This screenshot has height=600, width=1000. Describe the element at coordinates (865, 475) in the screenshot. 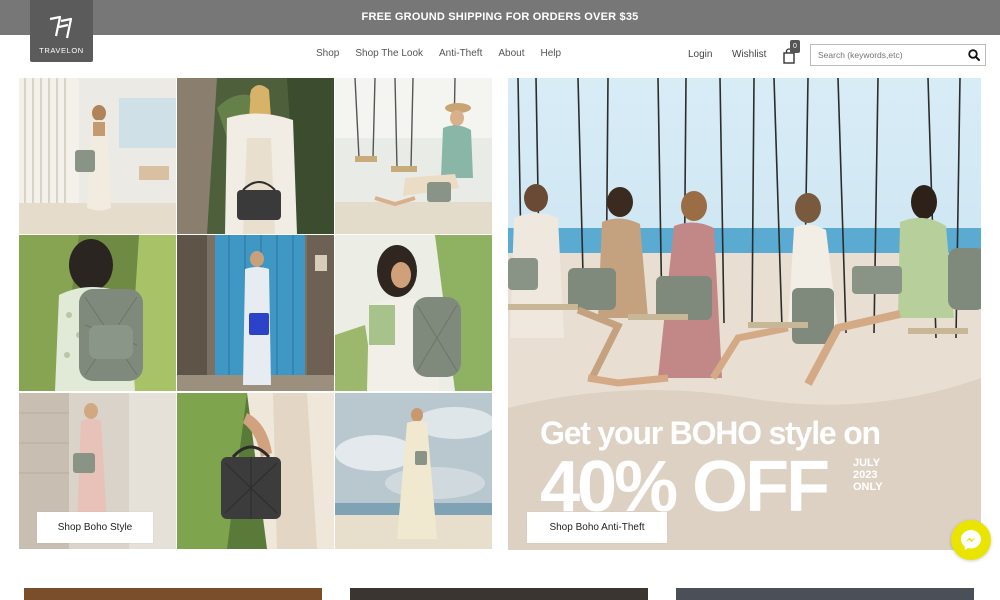

I see `hero-date-year: 2023` at that location.